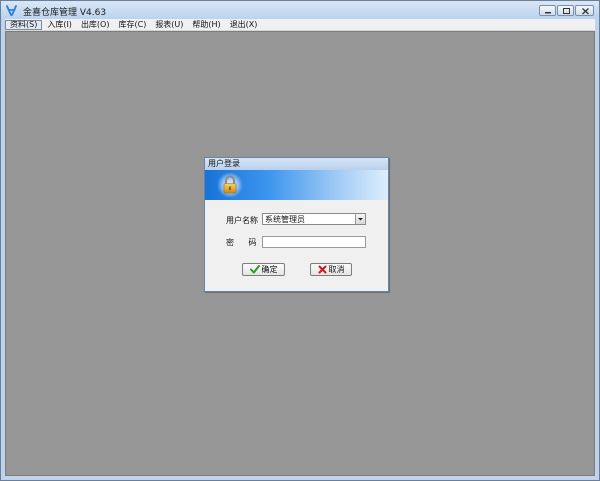 The image size is (600, 481). I want to click on ok-button: 确定, so click(263, 269).